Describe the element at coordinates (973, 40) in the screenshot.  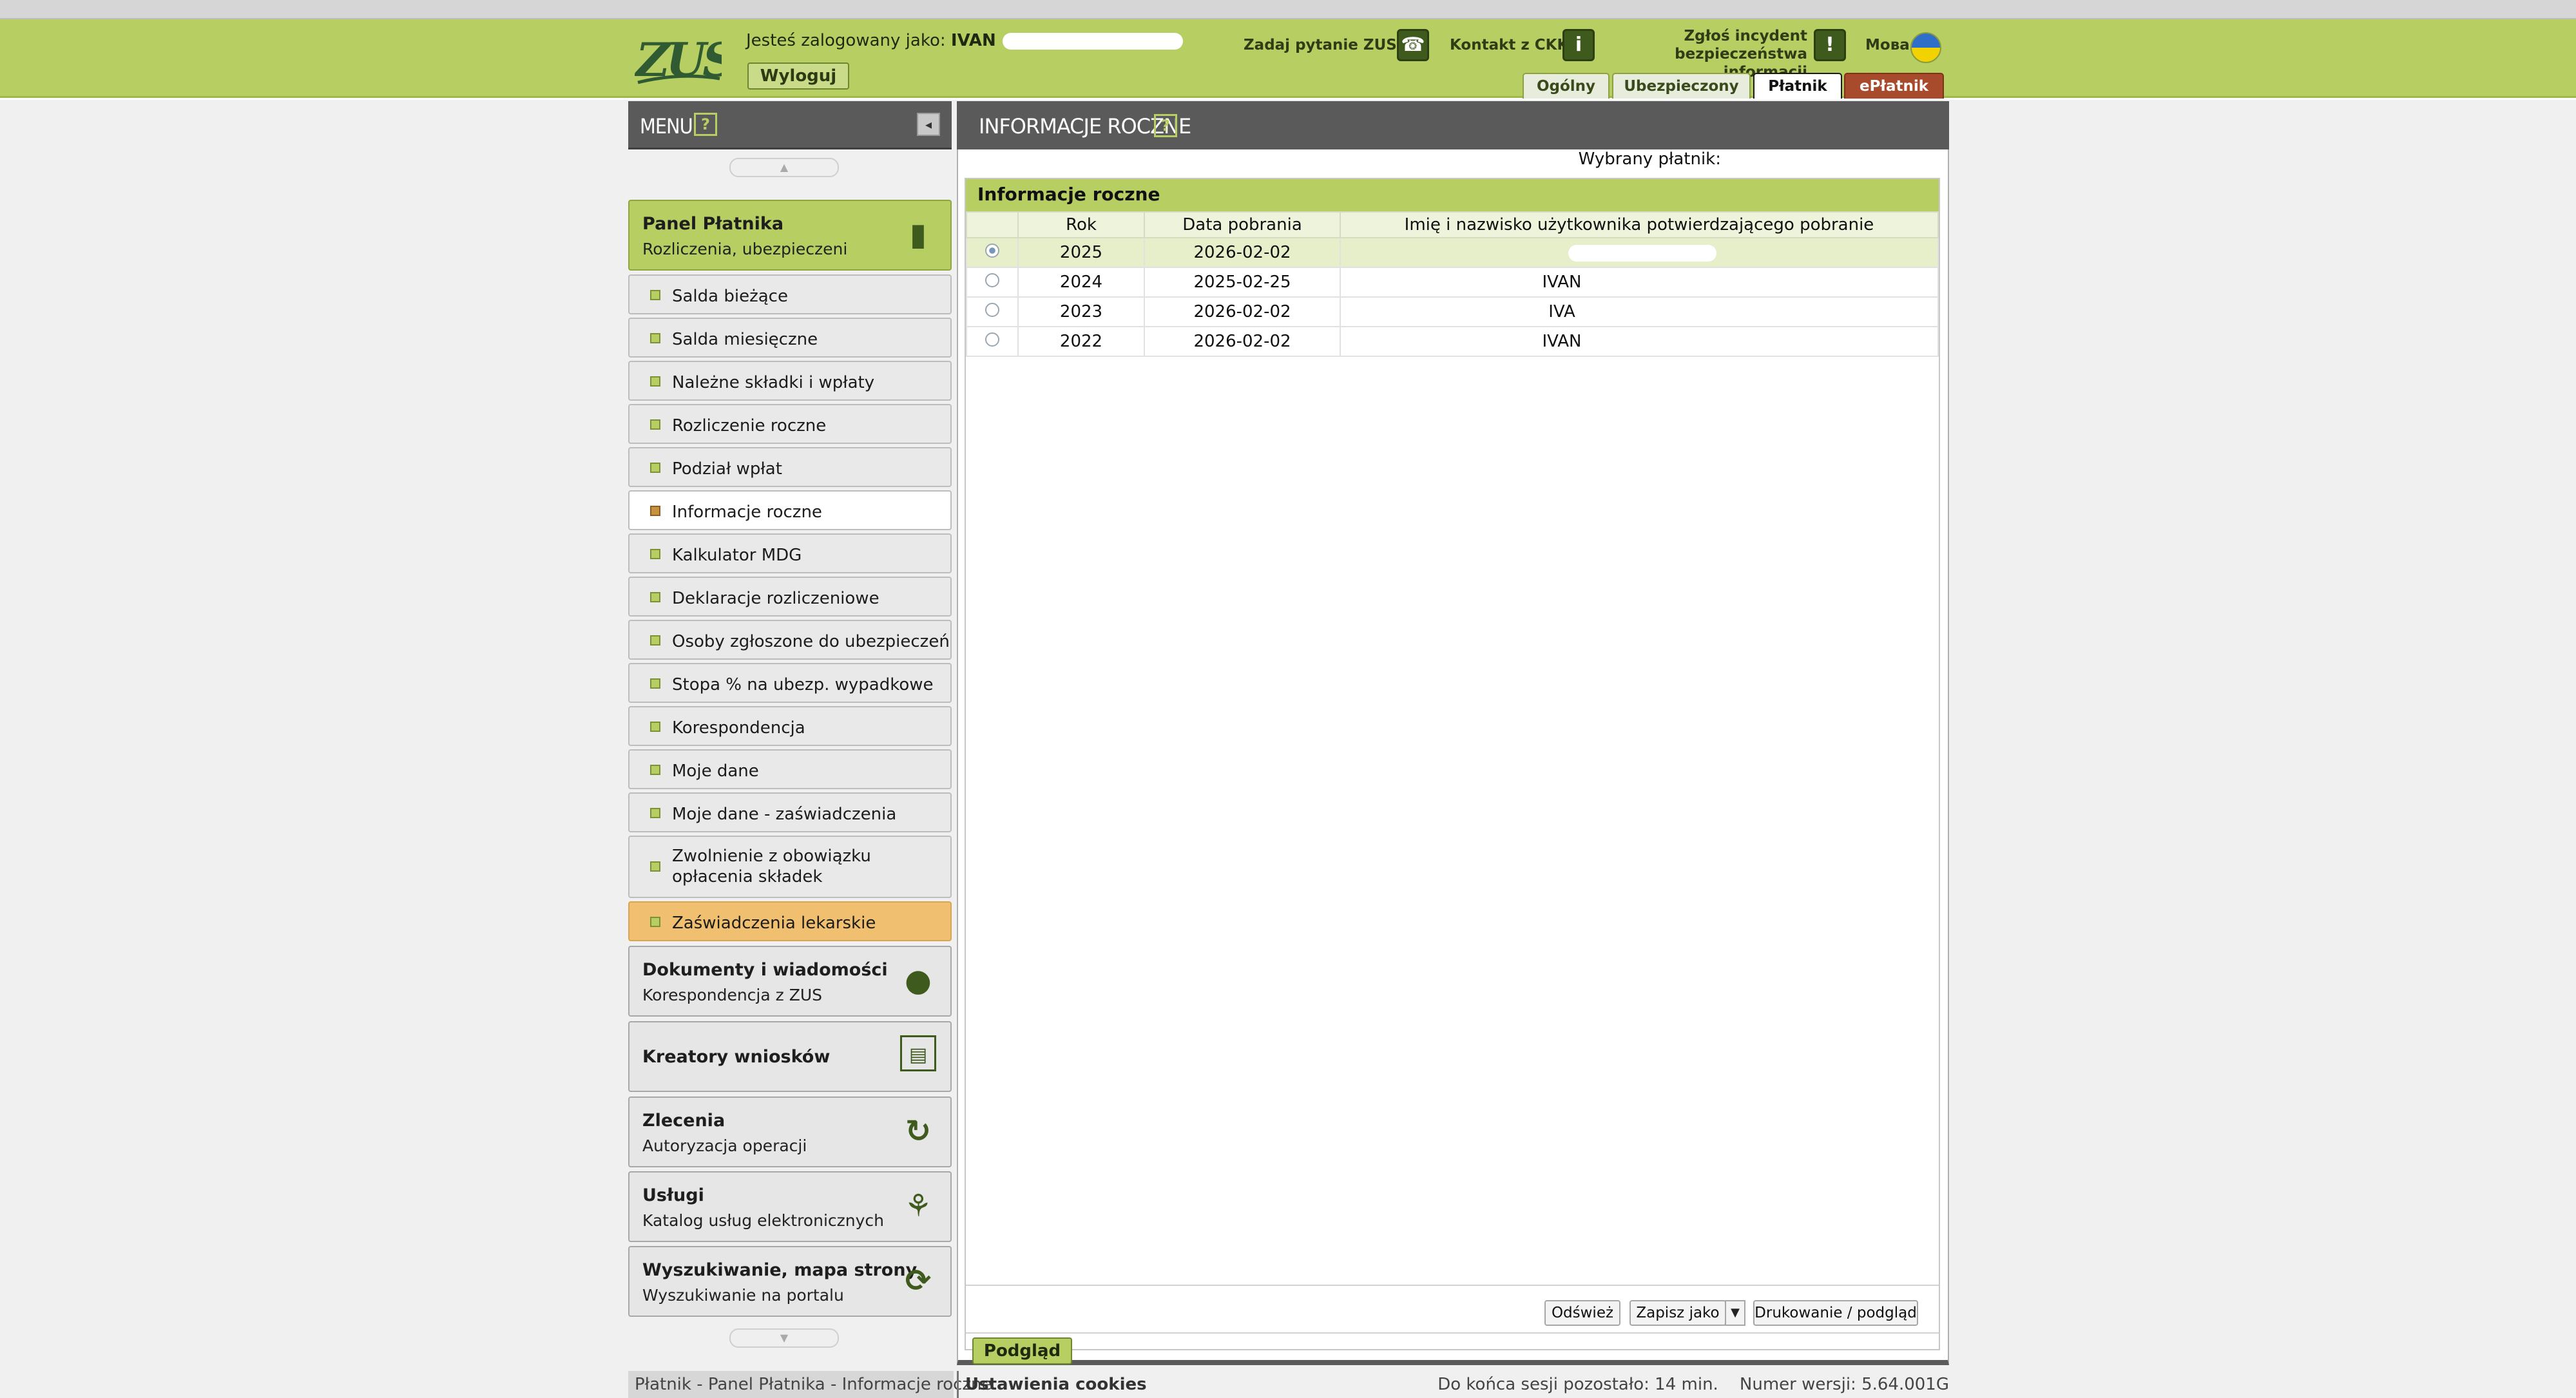
I see `logged-in-user: IVAN` at that location.